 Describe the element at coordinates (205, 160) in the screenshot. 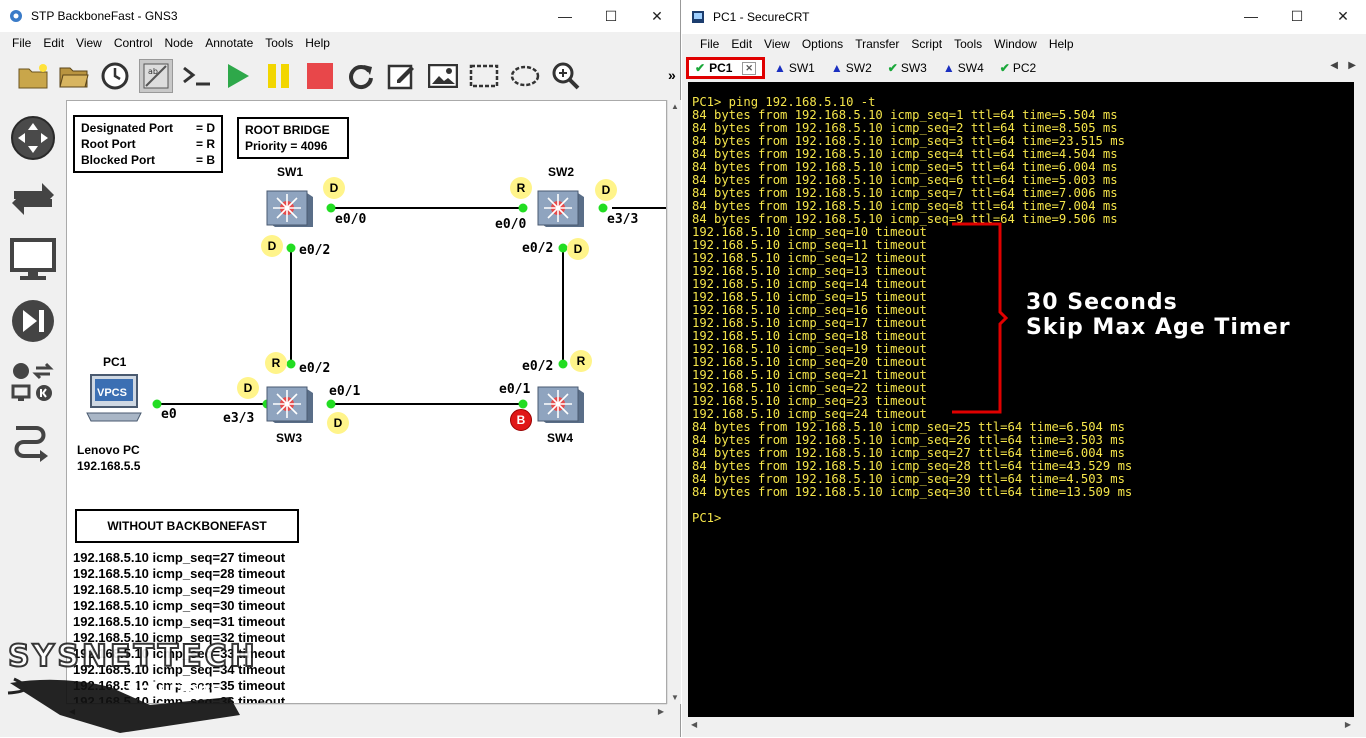

I see `legend-blocked-value: = B` at that location.